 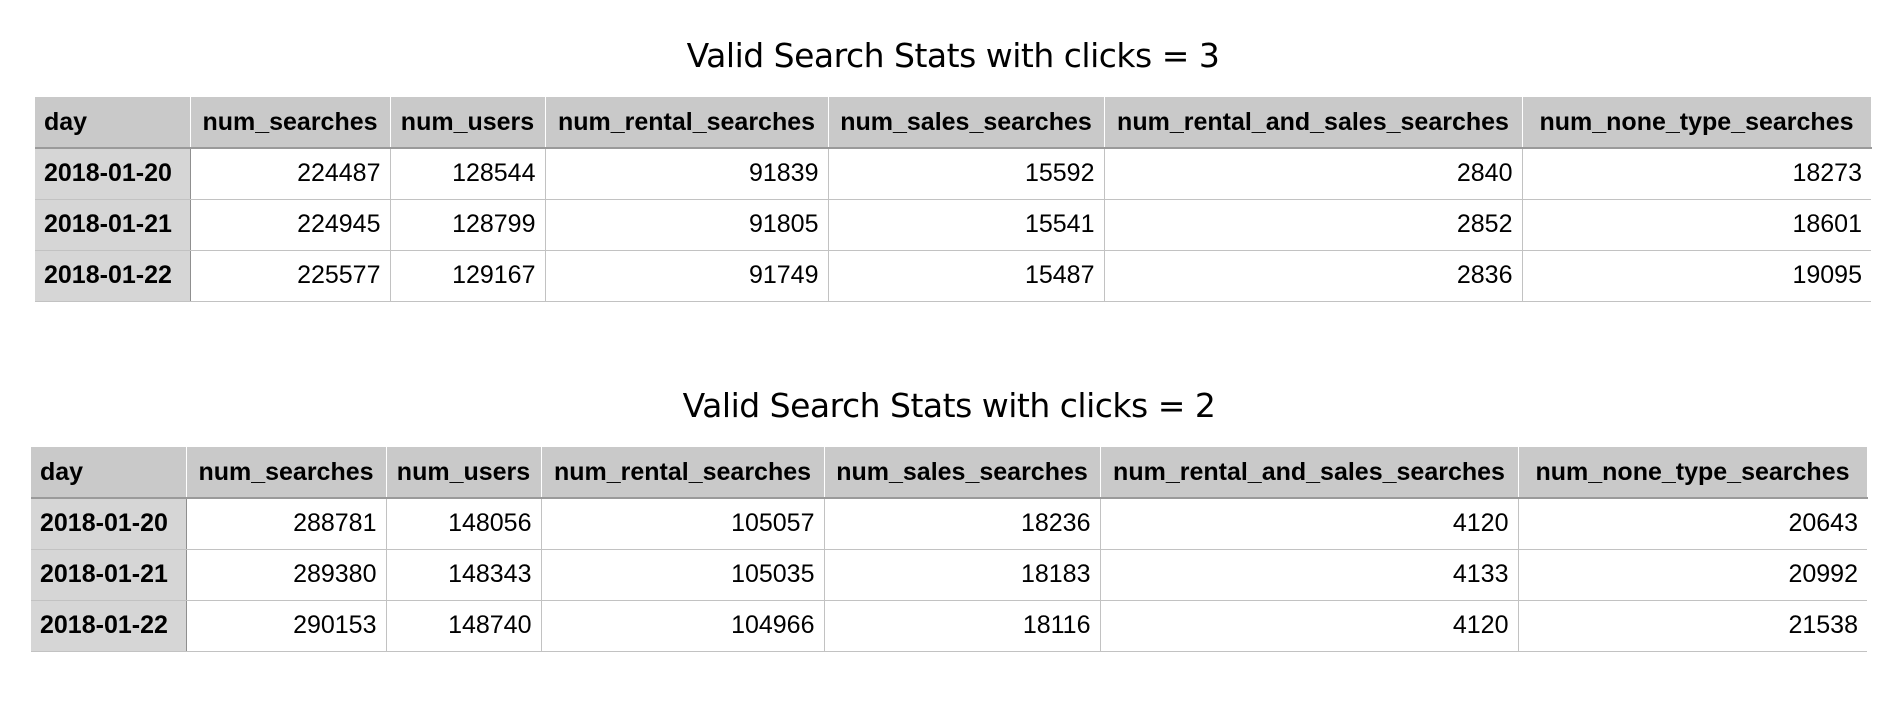 I want to click on table-cell: 290153, so click(x=286, y=626).